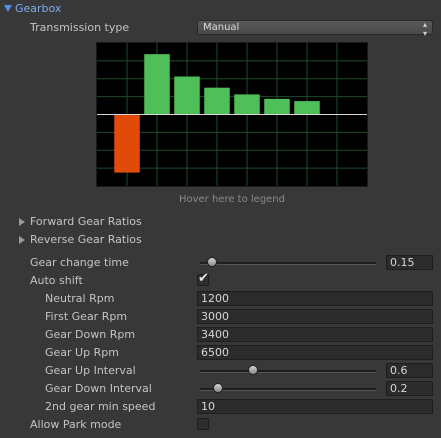 Image resolution: width=441 pixels, height=438 pixels. Describe the element at coordinates (90, 370) in the screenshot. I see `gear-up-interval-label: Gear Up Interval` at that location.